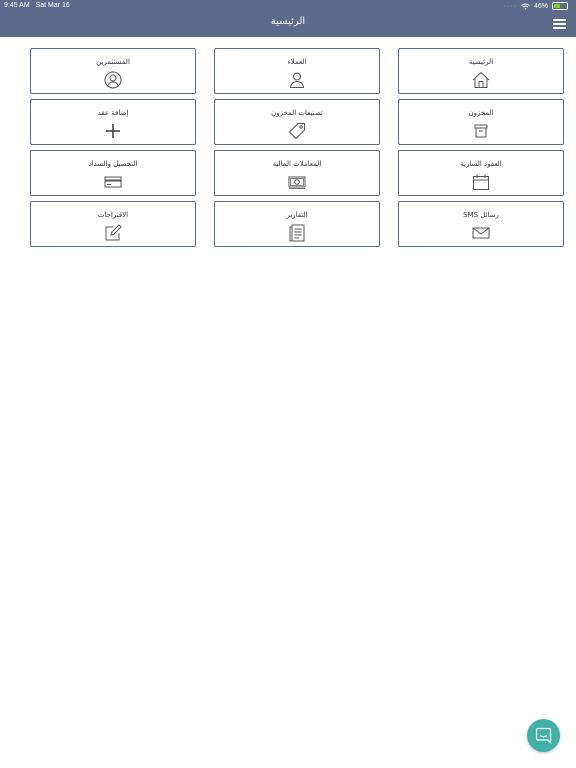 This screenshot has width=576, height=768. I want to click on tile-label: الاقتراحات, so click(113, 215).